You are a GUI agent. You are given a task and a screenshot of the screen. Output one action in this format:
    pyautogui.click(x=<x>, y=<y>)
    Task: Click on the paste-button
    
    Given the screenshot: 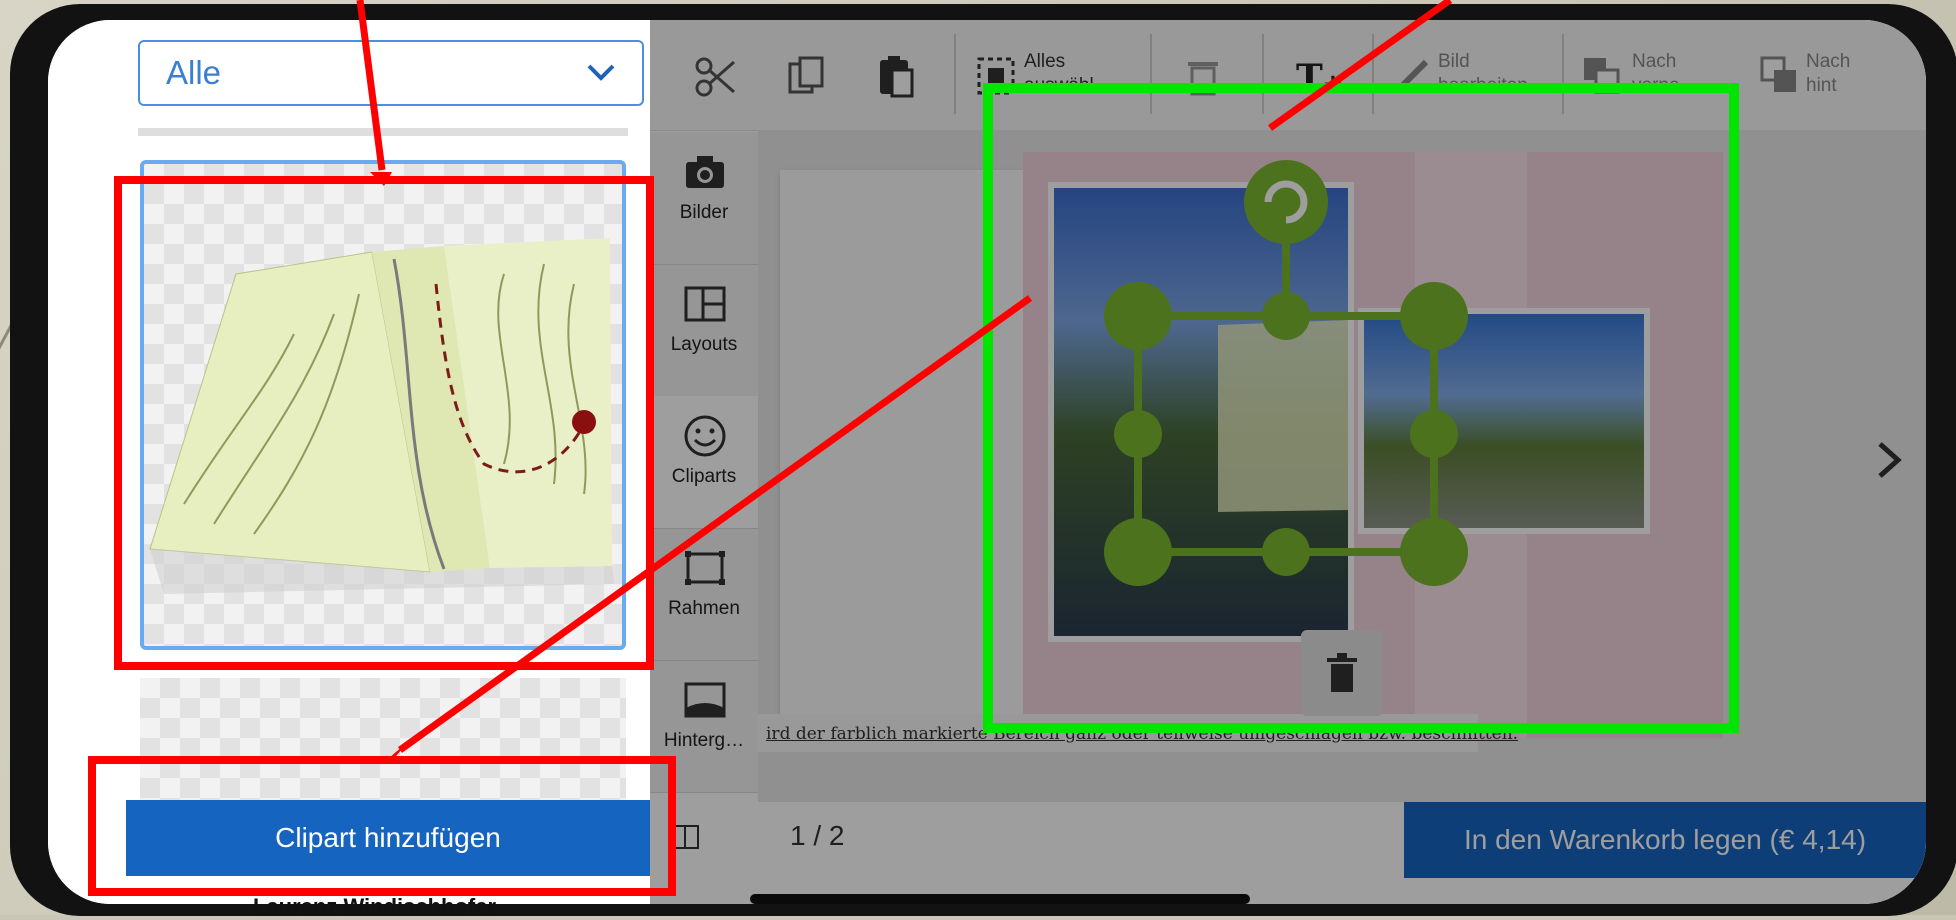 What is the action you would take?
    pyautogui.click(x=895, y=75)
    